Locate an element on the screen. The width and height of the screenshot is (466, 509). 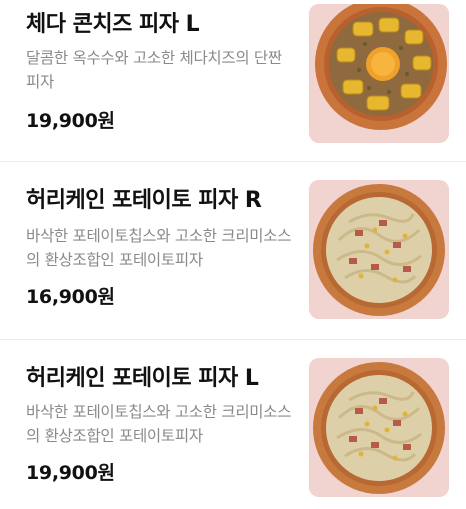
menu-item-description: 달콤한 옥수수와 고소한 체다치즈의 단짠 피자 is located at coordinates (154, 70).